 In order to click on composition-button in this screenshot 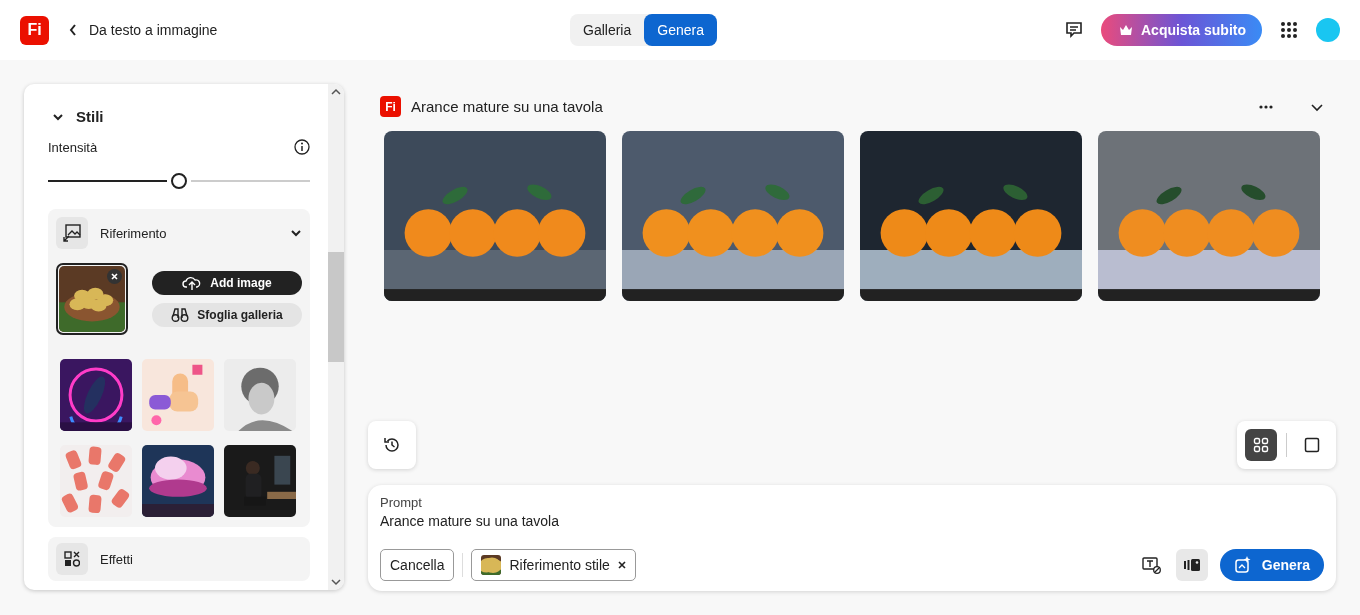, I will do `click(1191, 565)`.